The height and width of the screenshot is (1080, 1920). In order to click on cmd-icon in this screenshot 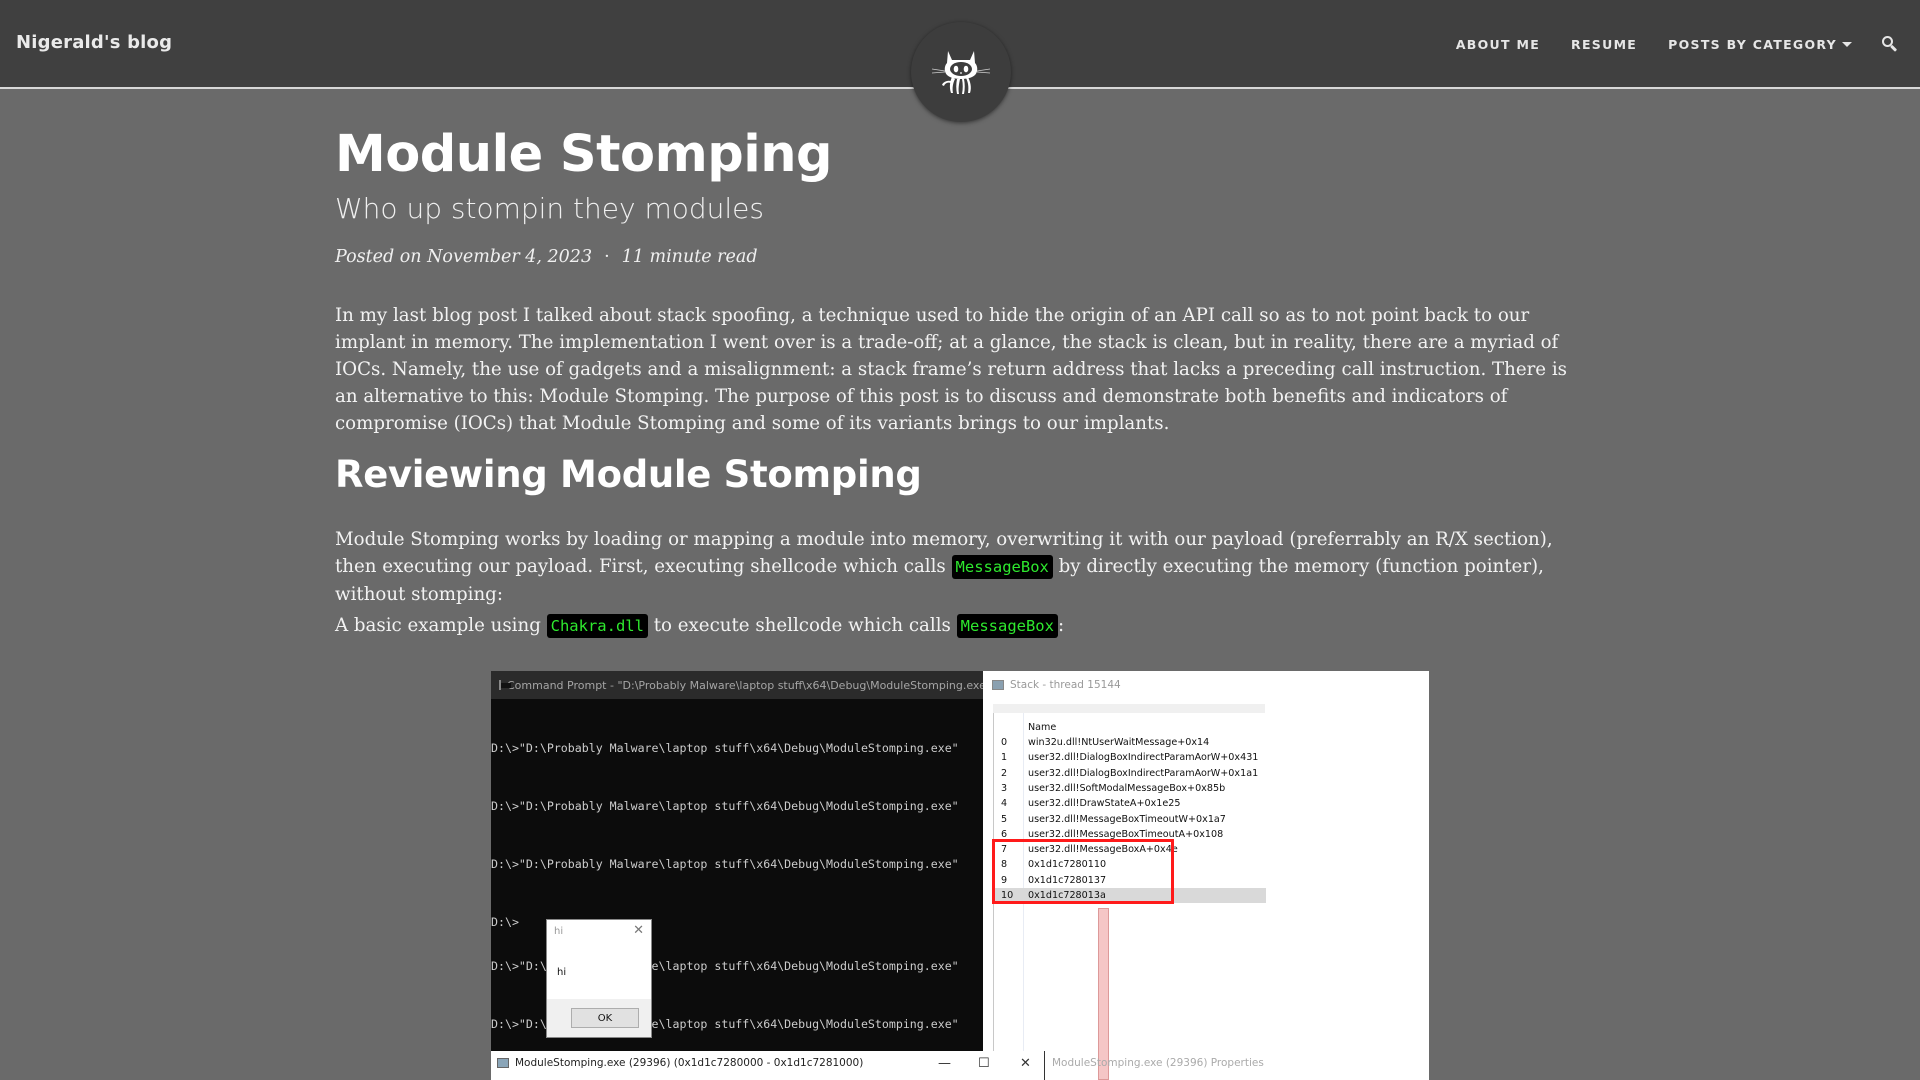, I will do `click(505, 685)`.